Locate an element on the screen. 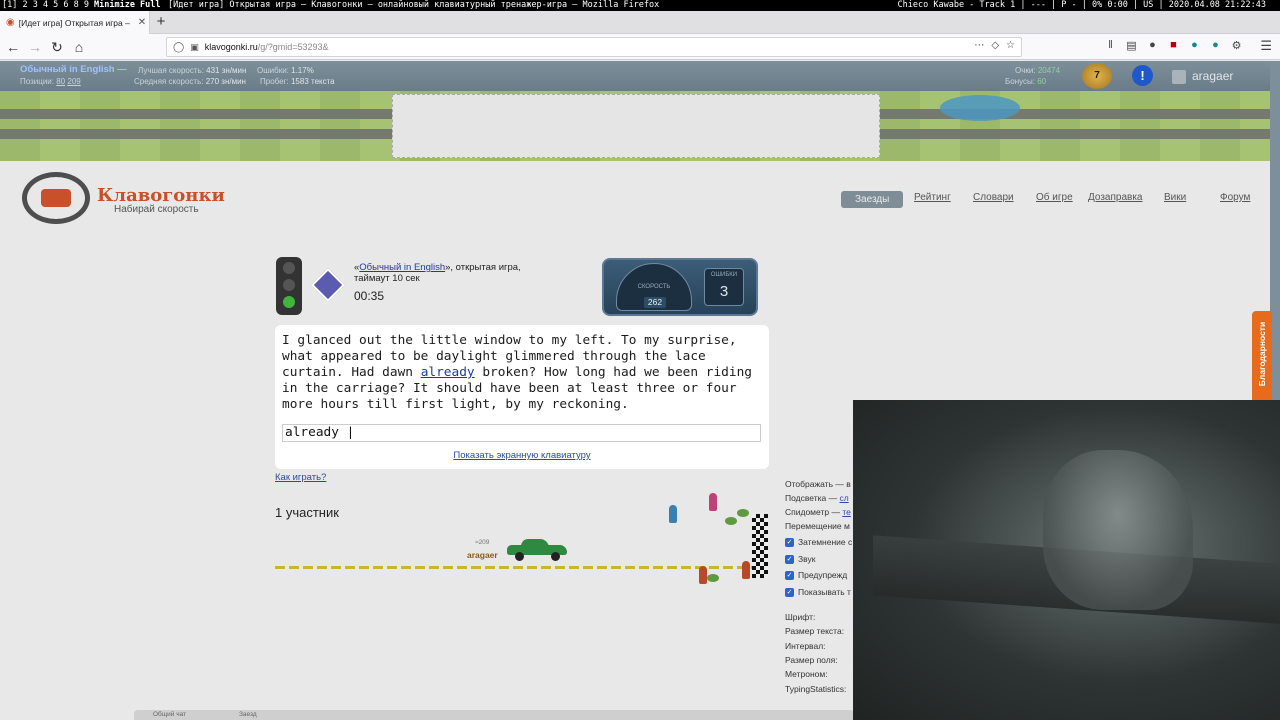 The image size is (1280, 720). minimize-button: Minimize Full is located at coordinates (127, 5).